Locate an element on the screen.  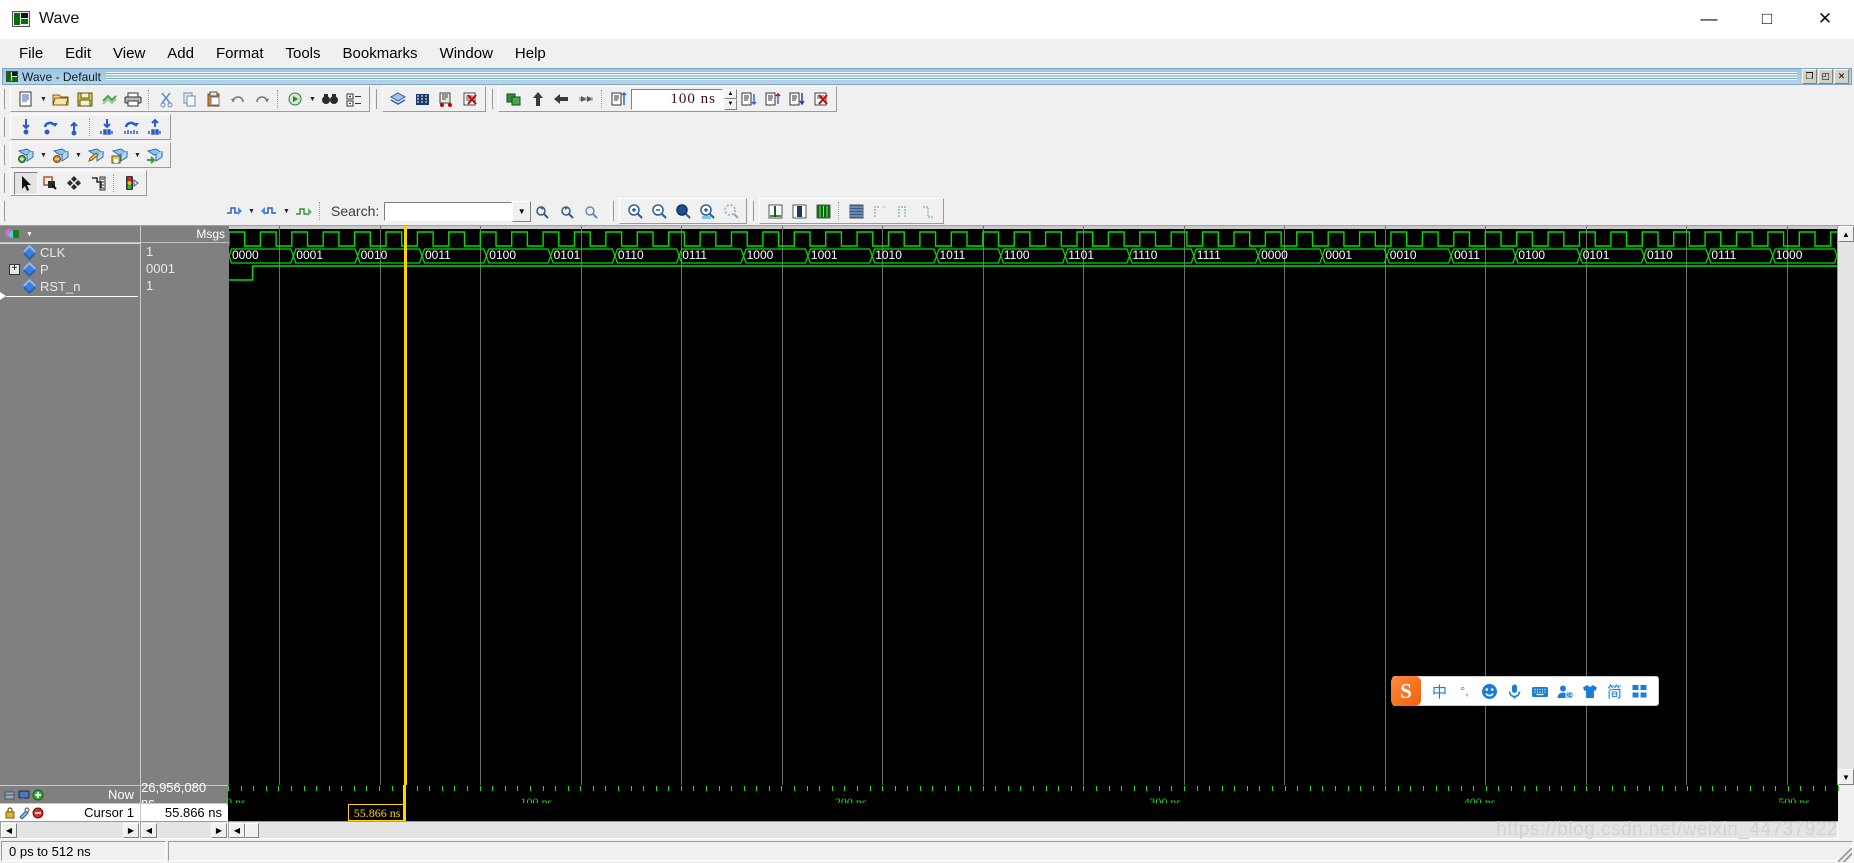
redo-button is located at coordinates (262, 99).